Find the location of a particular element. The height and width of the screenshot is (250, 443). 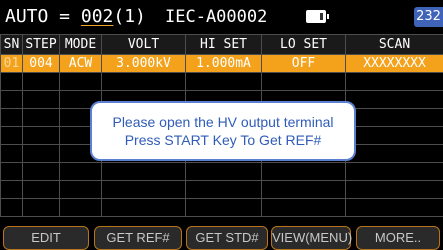

column-header-step: STEP is located at coordinates (41, 44).